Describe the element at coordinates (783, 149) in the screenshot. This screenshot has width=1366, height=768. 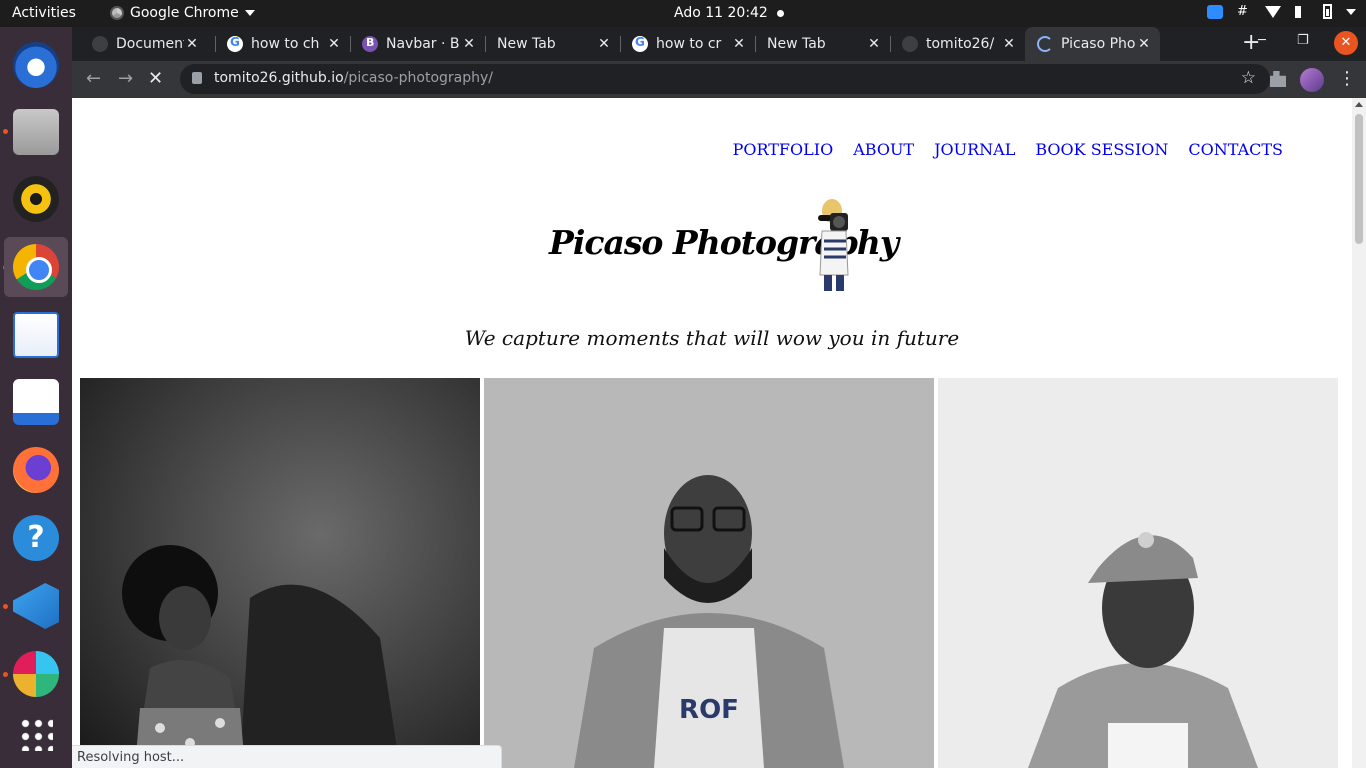
I see `nav-portfolio-link: PORTFOLIO` at that location.